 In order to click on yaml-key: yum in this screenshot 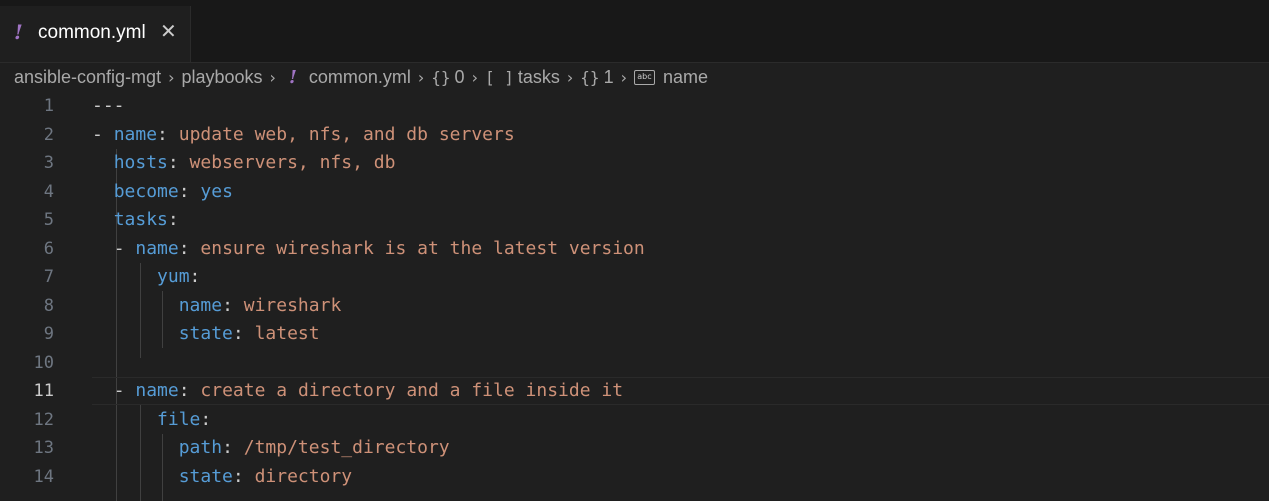, I will do `click(173, 276)`.